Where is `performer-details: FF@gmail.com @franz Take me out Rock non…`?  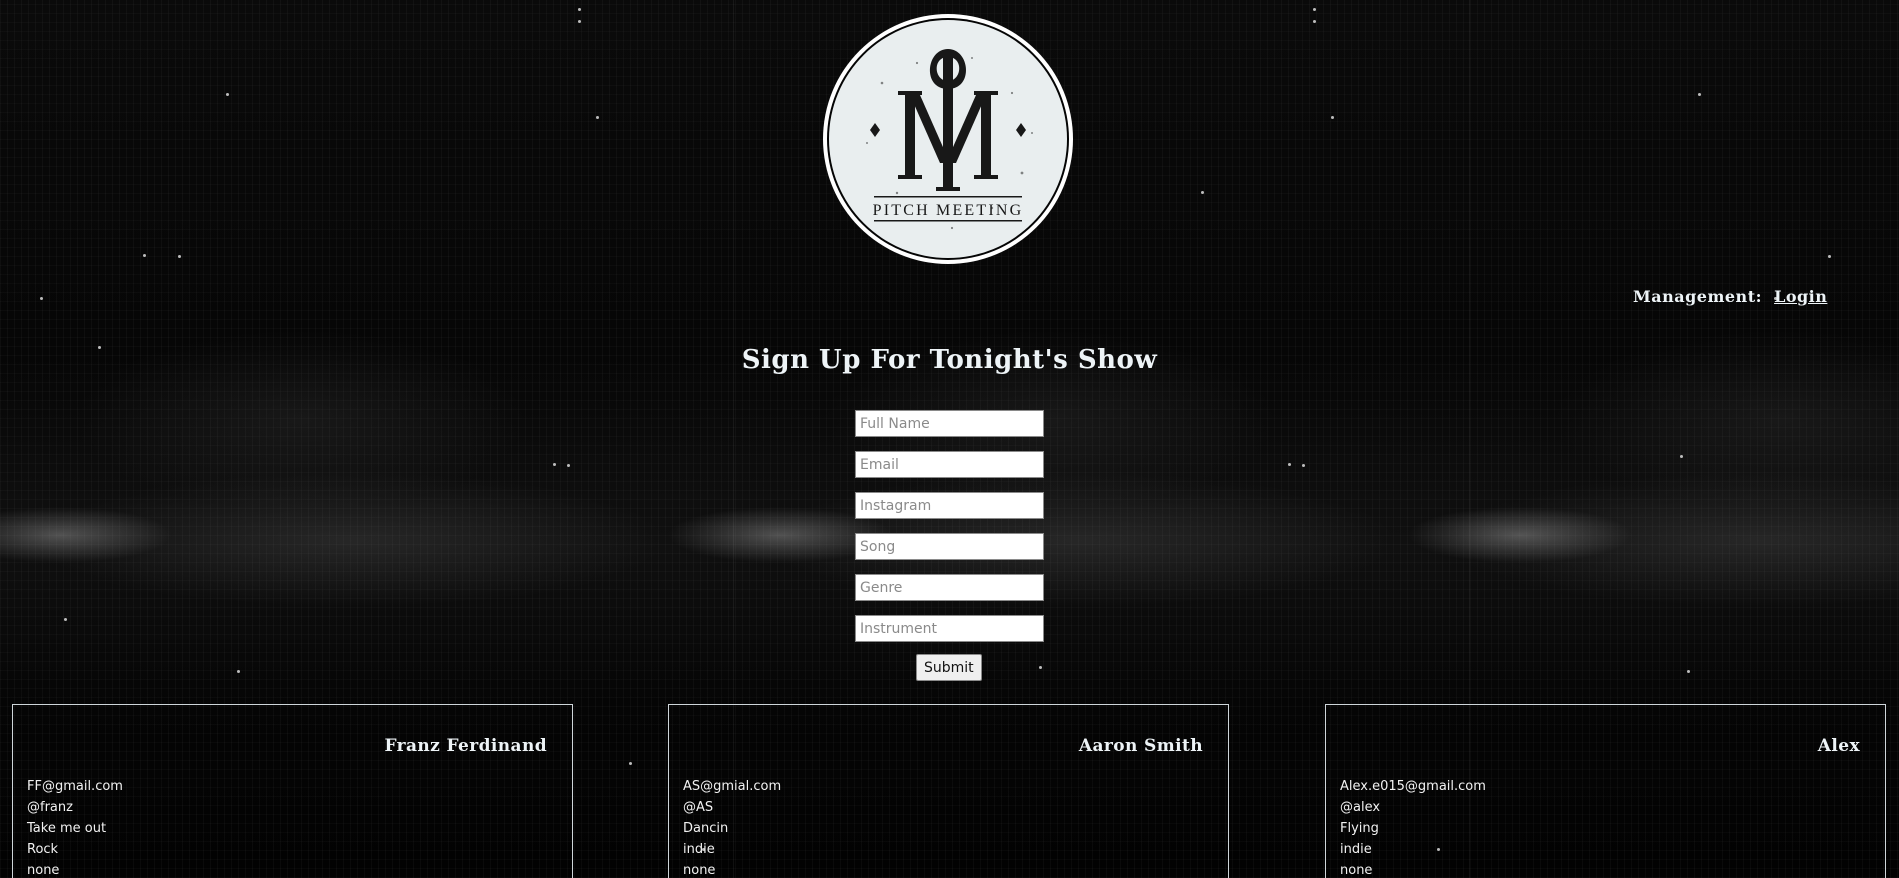
performer-details: FF@gmail.com @franz Take me out Rock non… is located at coordinates (75, 827).